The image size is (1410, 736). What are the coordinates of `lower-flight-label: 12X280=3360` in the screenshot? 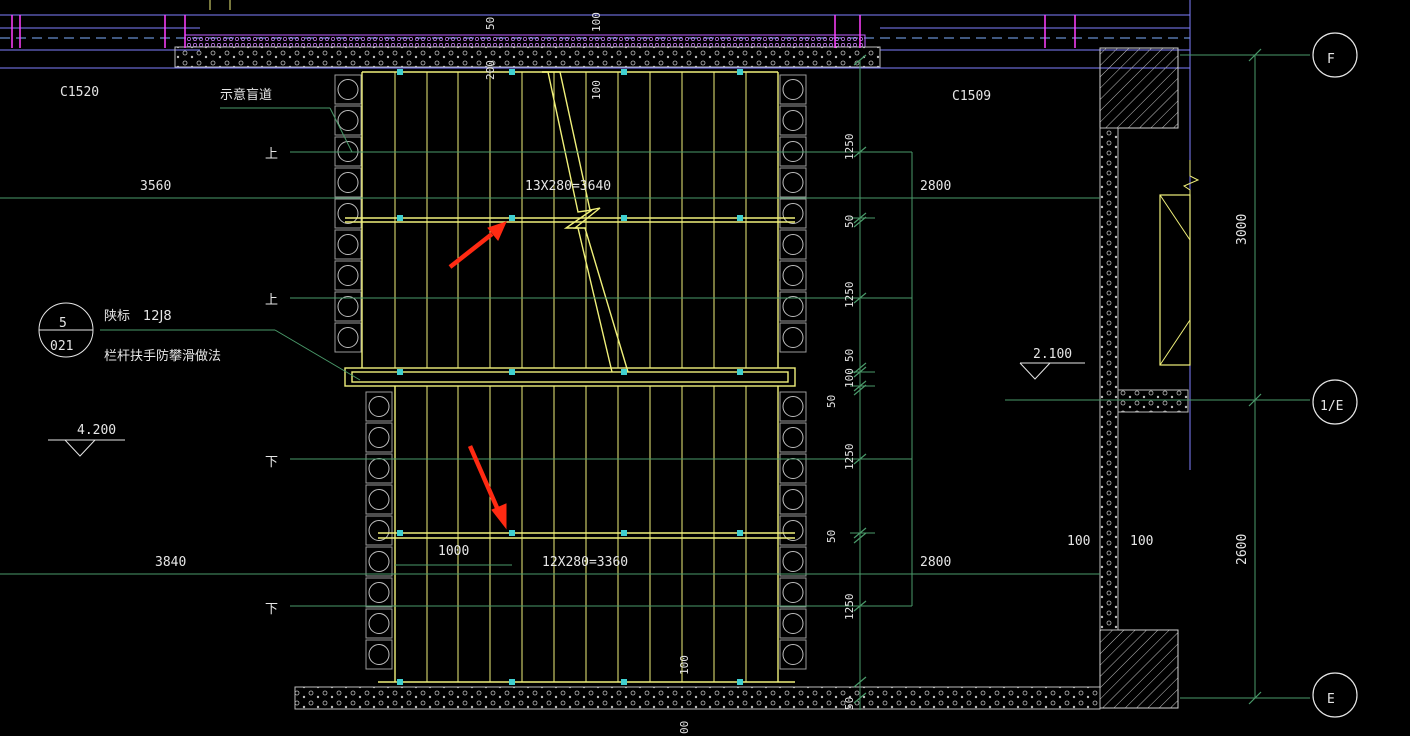 It's located at (585, 562).